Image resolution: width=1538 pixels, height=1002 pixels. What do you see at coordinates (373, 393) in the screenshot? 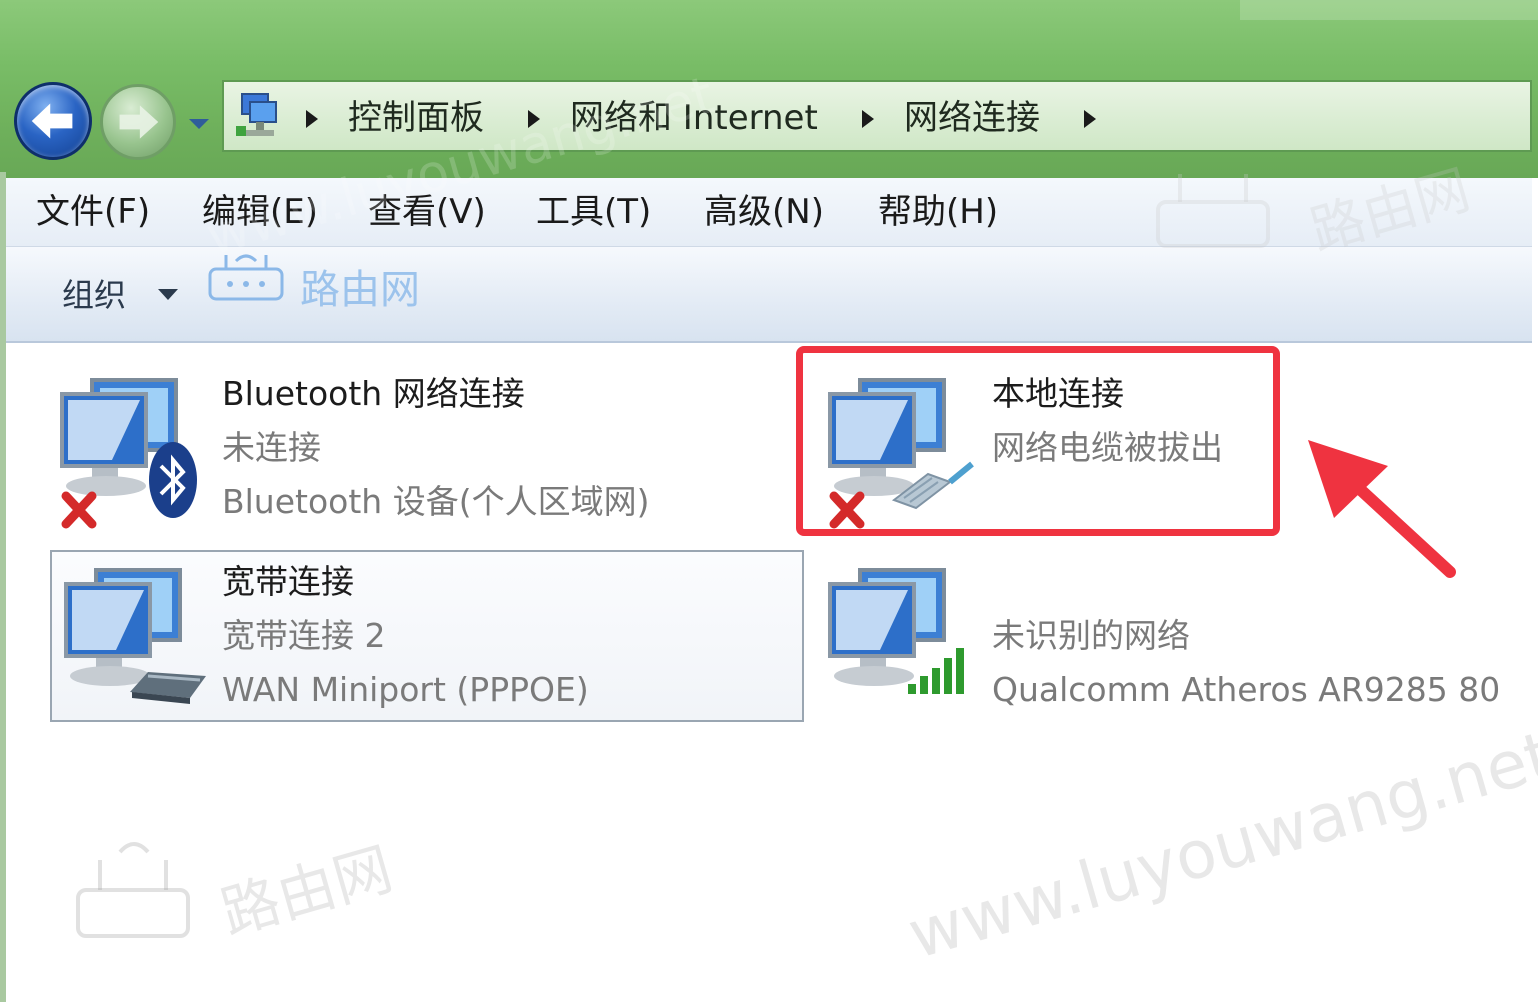
I see `connection-name: Bluetooth 网络连接` at bounding box center [373, 393].